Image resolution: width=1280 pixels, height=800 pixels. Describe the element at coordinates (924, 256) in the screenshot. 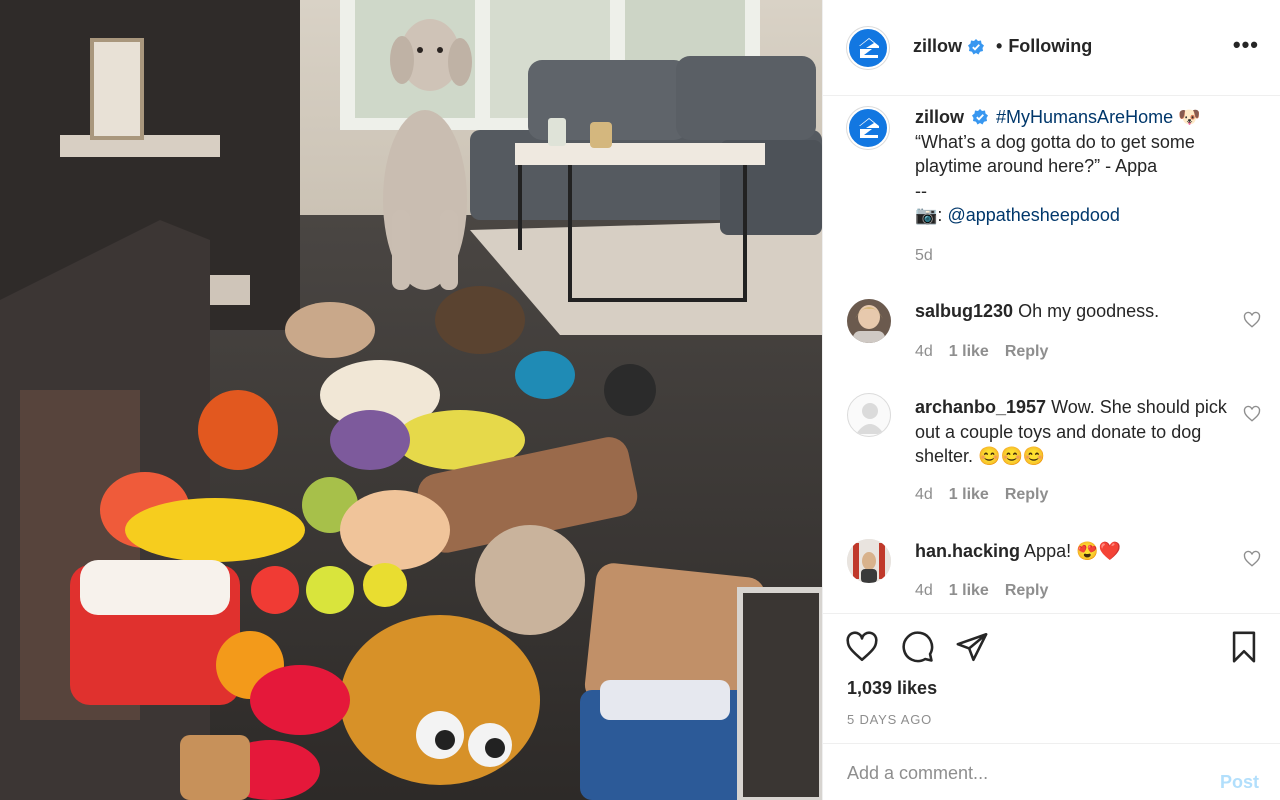

I see `caption-age: 5d` at that location.